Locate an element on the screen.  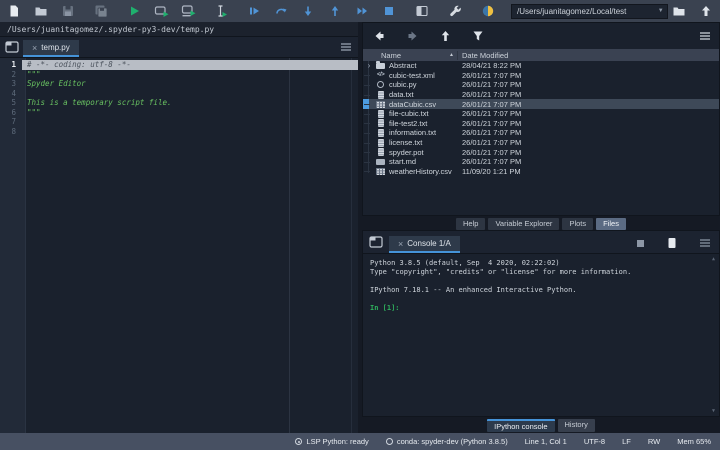
close-tab-icon: × is located at coordinates (34, 47).